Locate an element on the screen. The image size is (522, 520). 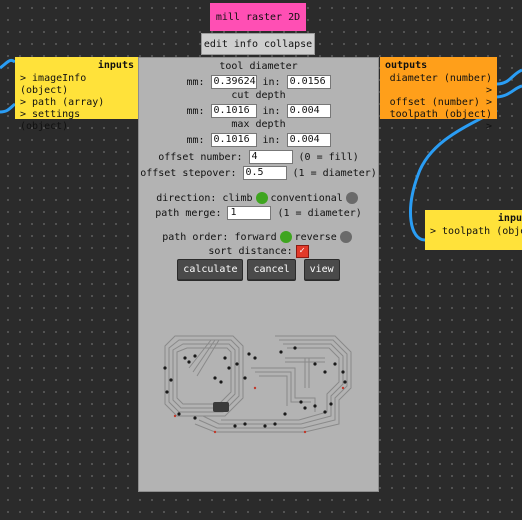
cut-depth-row: mm: 0.1016 in: 0.004 is located at coordinates (258, 111).